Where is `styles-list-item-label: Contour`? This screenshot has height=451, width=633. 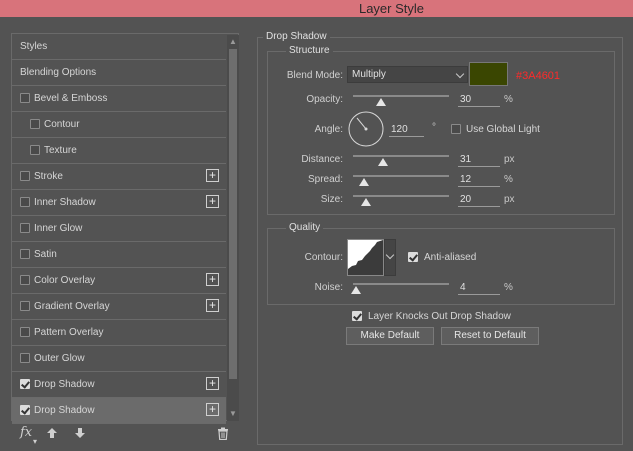
styles-list-item-label: Contour is located at coordinates (62, 124).